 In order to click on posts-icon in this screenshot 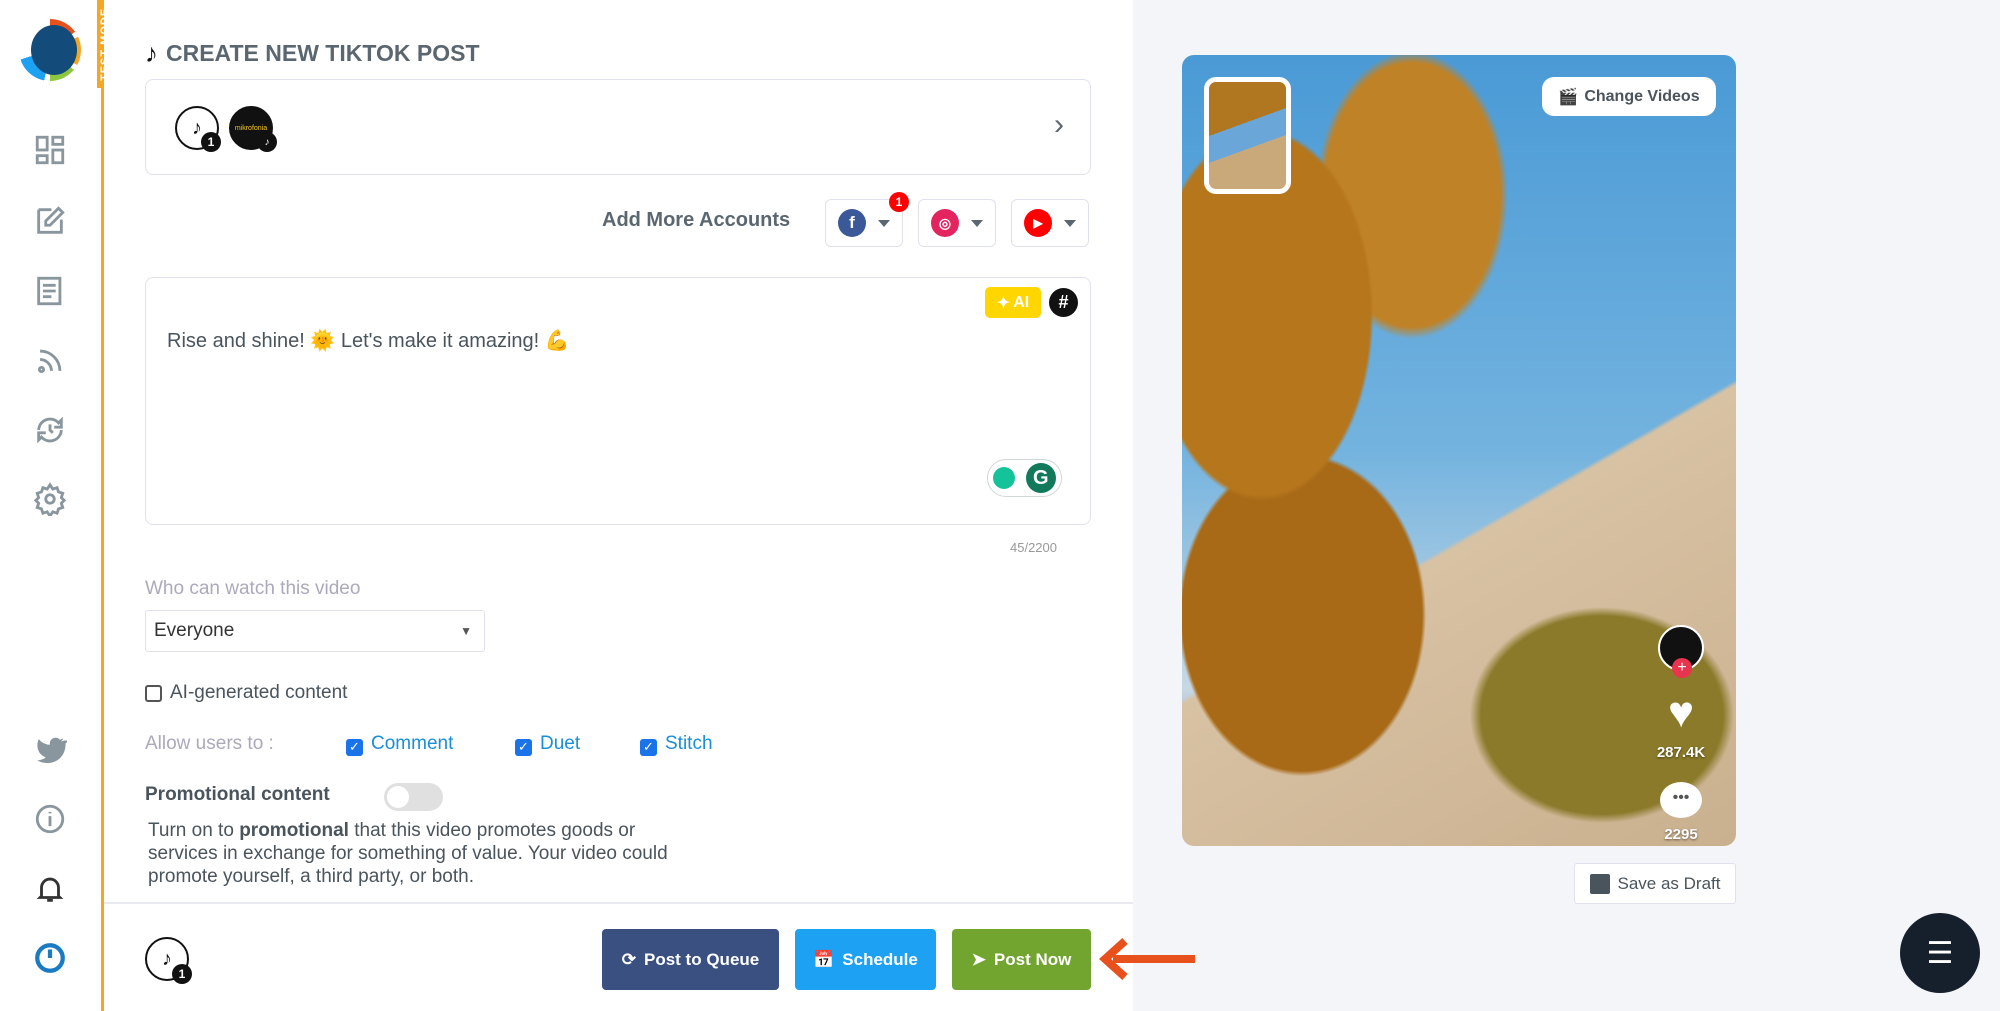, I will do `click(50, 291)`.